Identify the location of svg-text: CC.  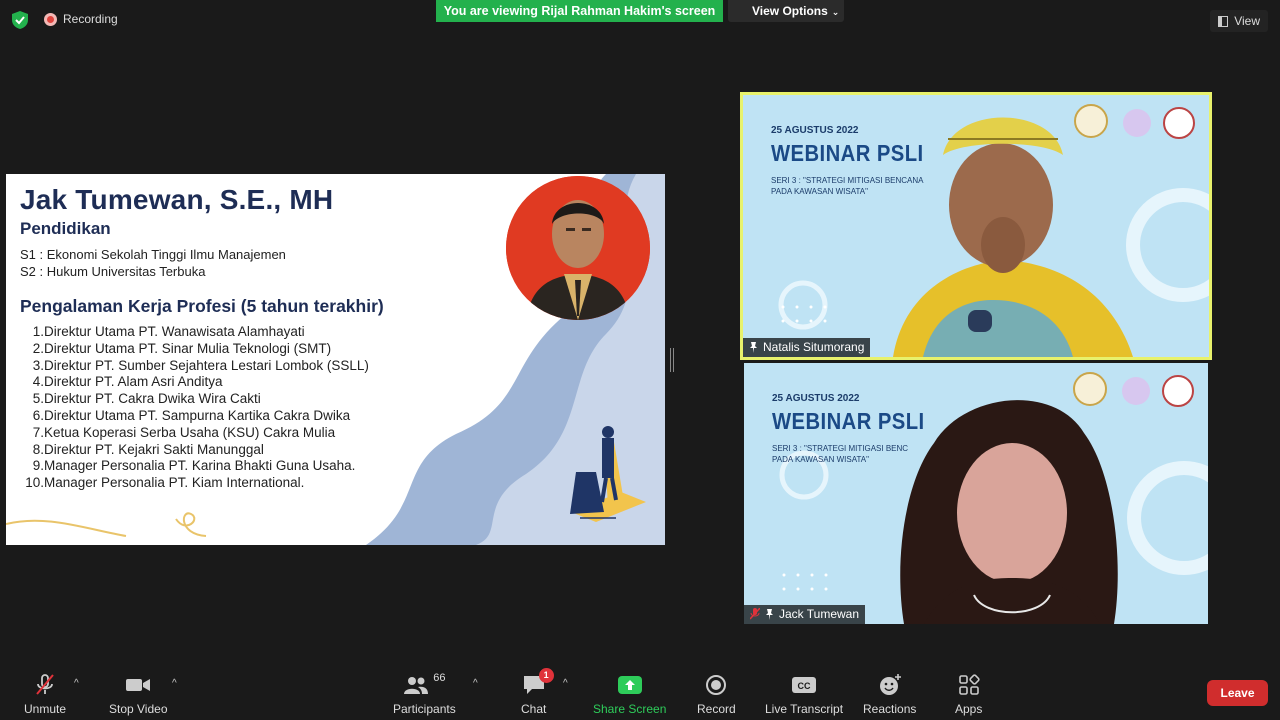
(804, 686).